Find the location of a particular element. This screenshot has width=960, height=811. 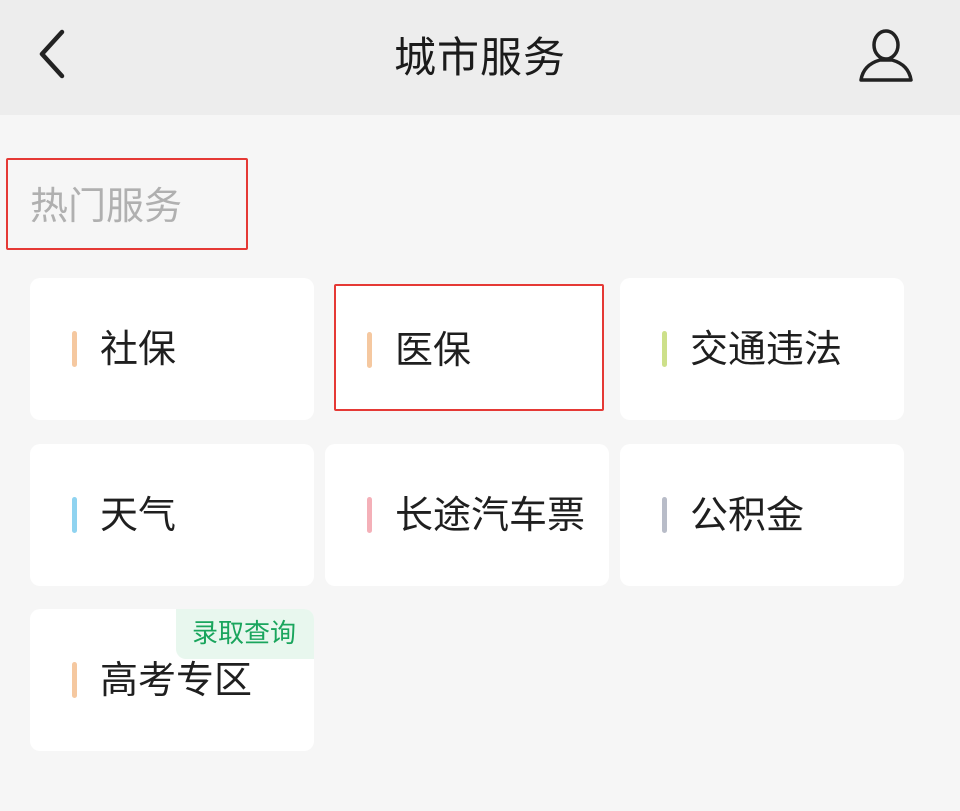

service-card-medical-insurance: 医保 is located at coordinates (469, 347).